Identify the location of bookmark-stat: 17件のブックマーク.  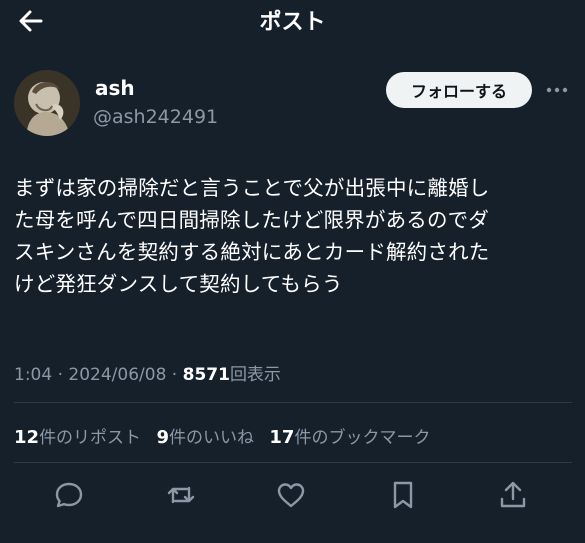
(350, 437).